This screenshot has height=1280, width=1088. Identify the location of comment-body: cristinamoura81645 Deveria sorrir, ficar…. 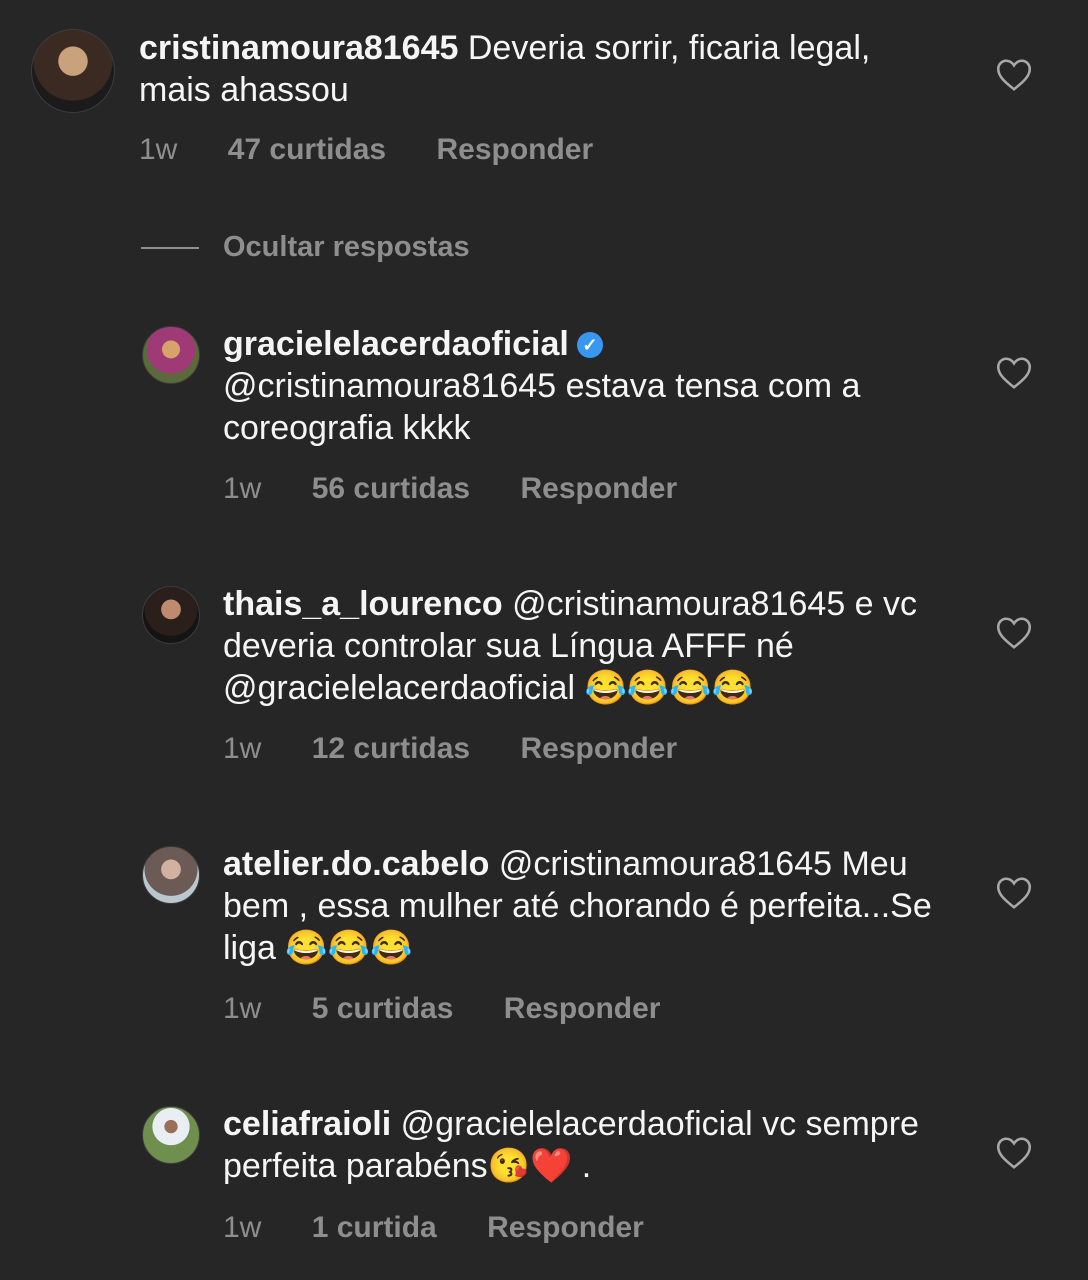
(539, 69).